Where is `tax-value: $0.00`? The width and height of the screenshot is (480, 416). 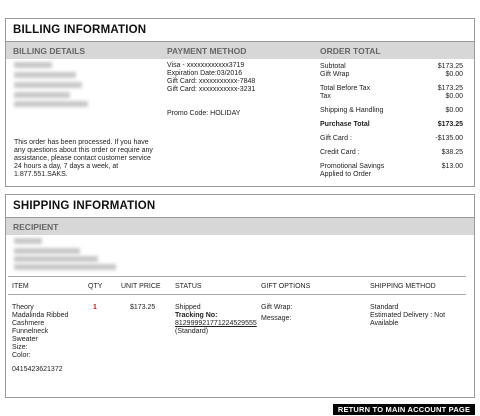
tax-value: $0.00 is located at coordinates (454, 96).